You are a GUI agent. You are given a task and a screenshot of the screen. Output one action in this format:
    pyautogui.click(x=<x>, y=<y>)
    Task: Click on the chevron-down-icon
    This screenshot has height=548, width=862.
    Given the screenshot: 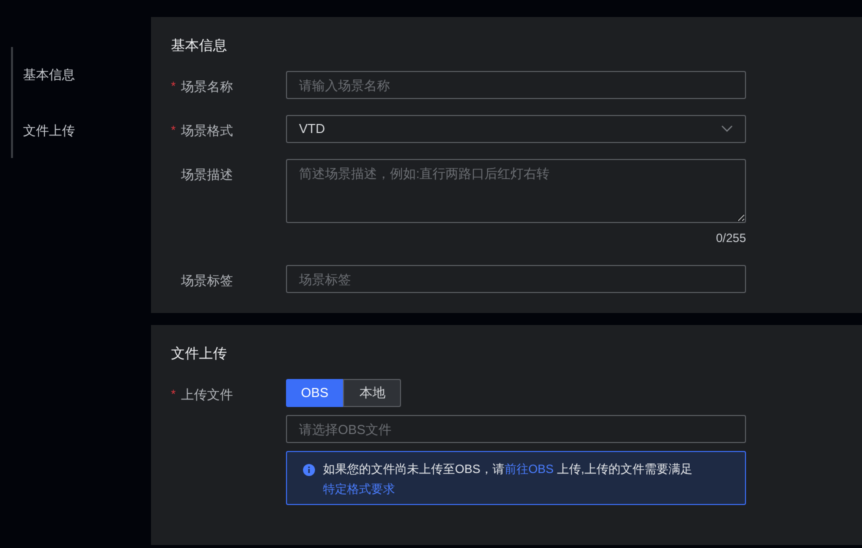 What is the action you would take?
    pyautogui.click(x=727, y=129)
    